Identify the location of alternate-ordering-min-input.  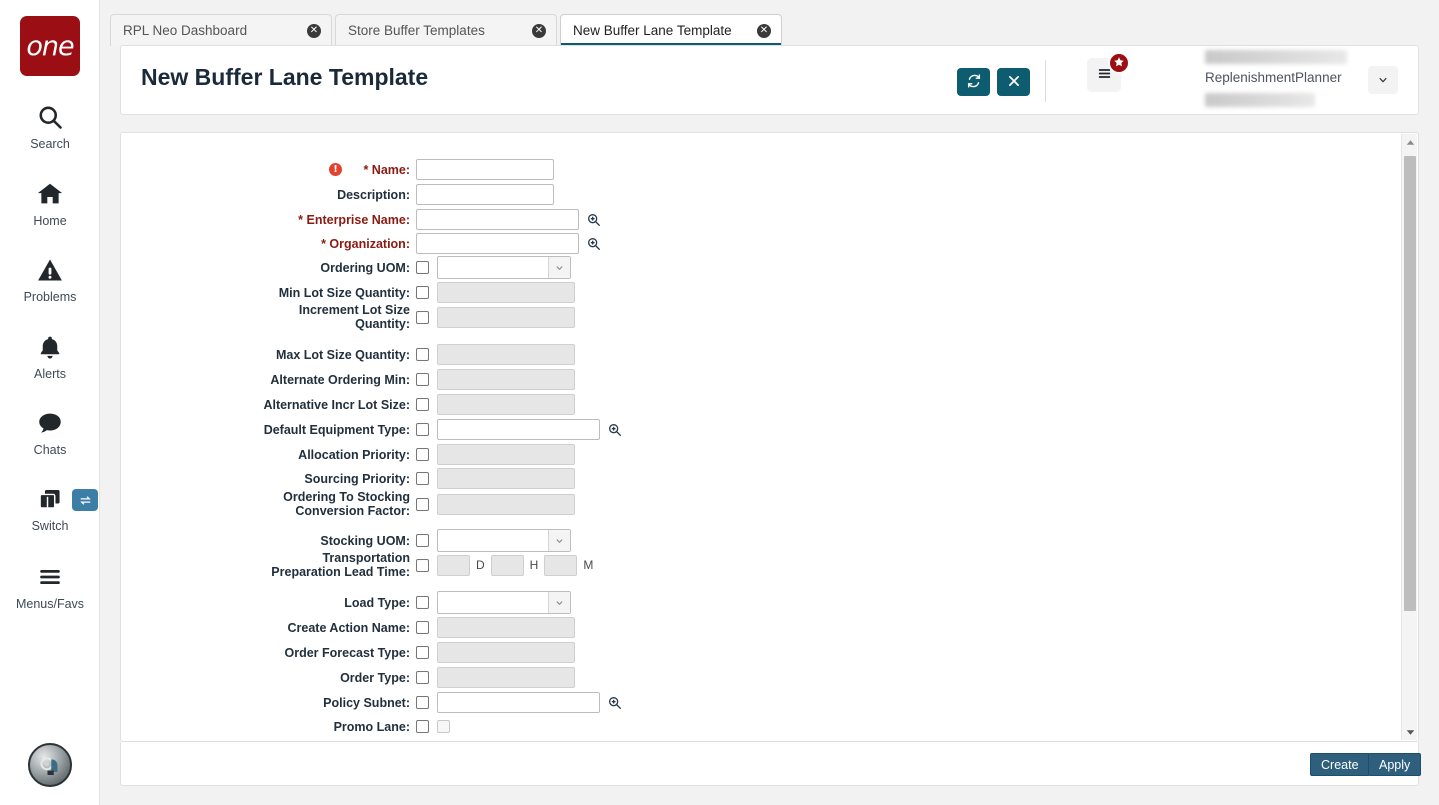
(506, 379).